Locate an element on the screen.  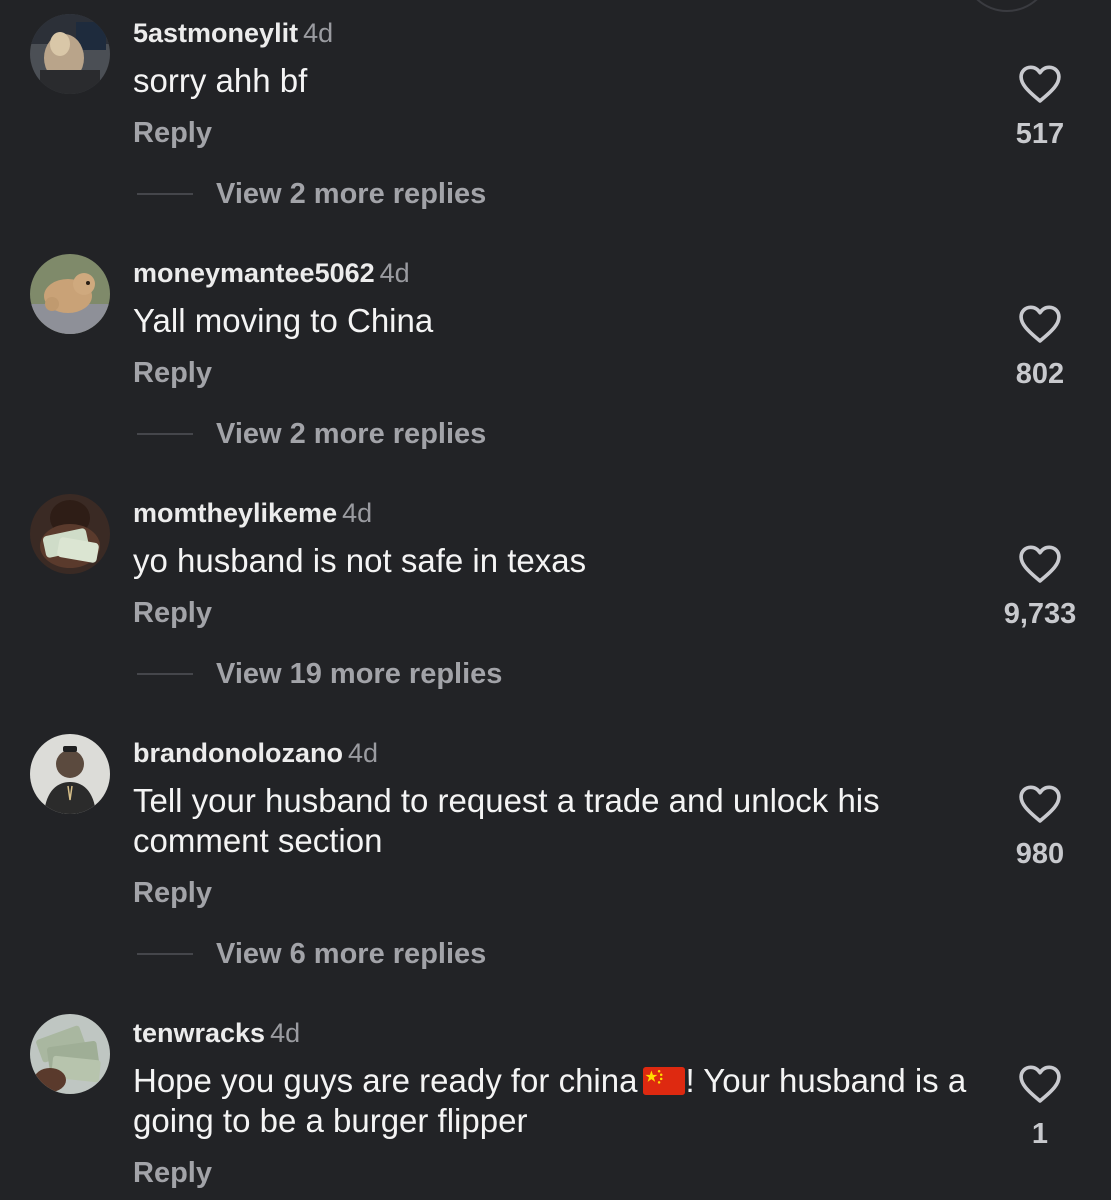
comment-text: yo husband is not safe in texas is located at coordinates (360, 560).